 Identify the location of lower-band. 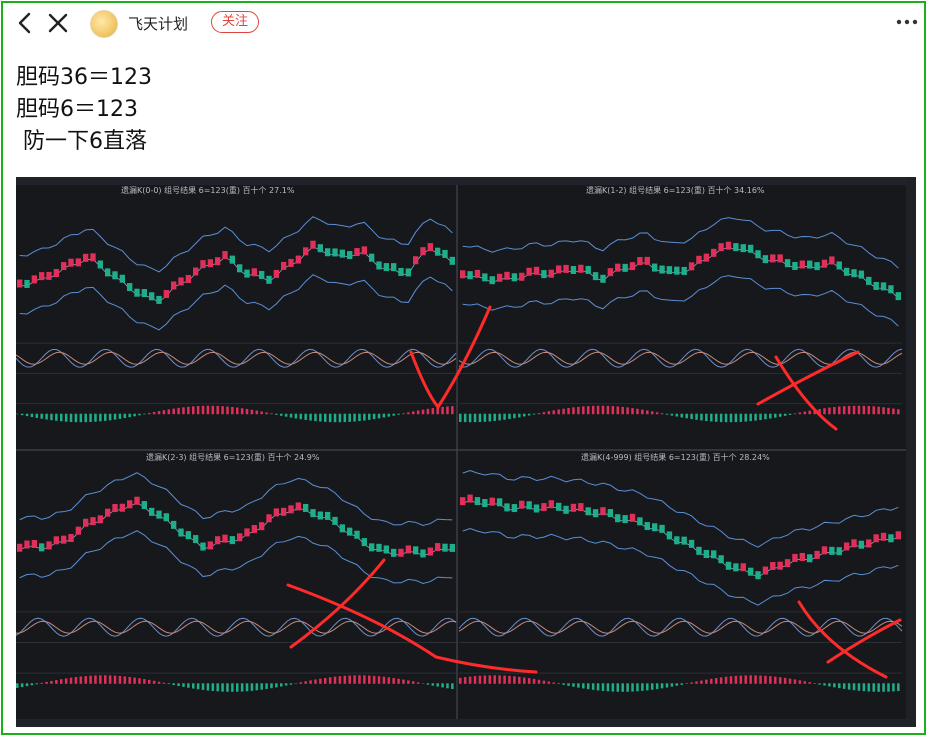
(680, 301).